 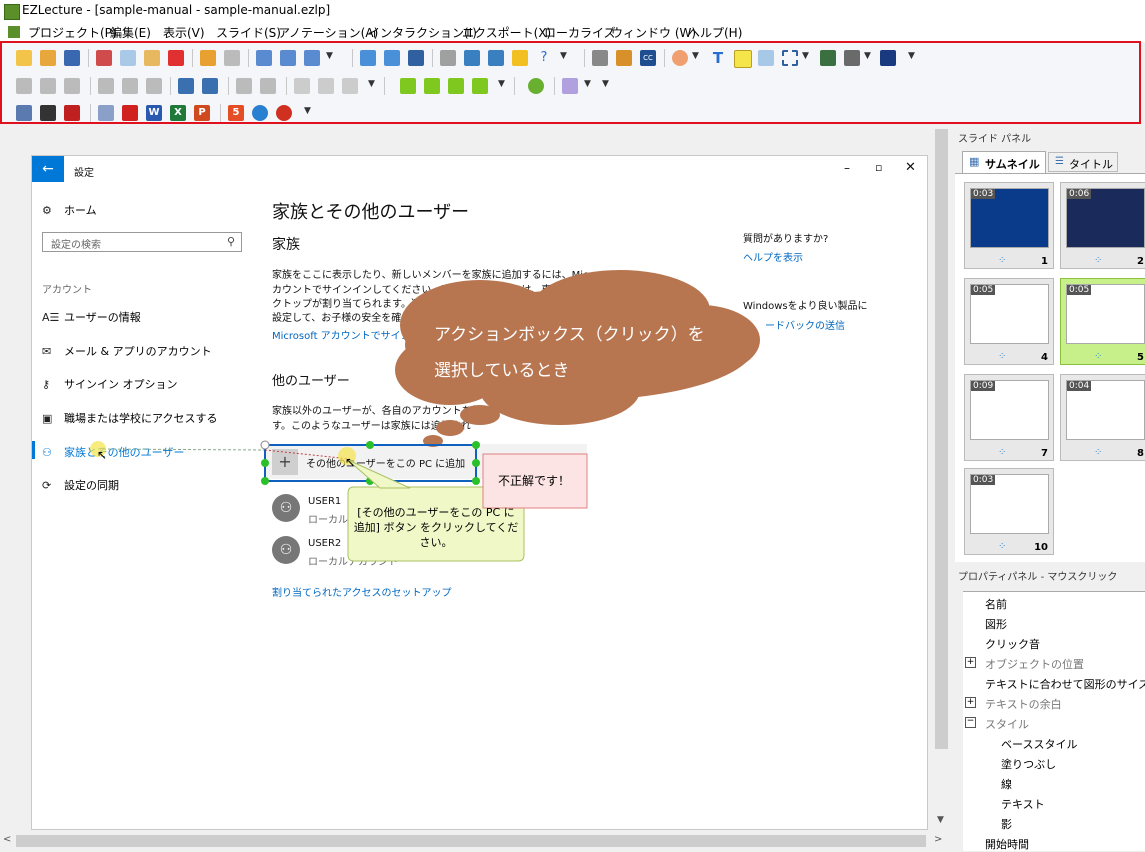 What do you see at coordinates (288, 58) in the screenshot?
I see `fit-zoom-icon` at bounding box center [288, 58].